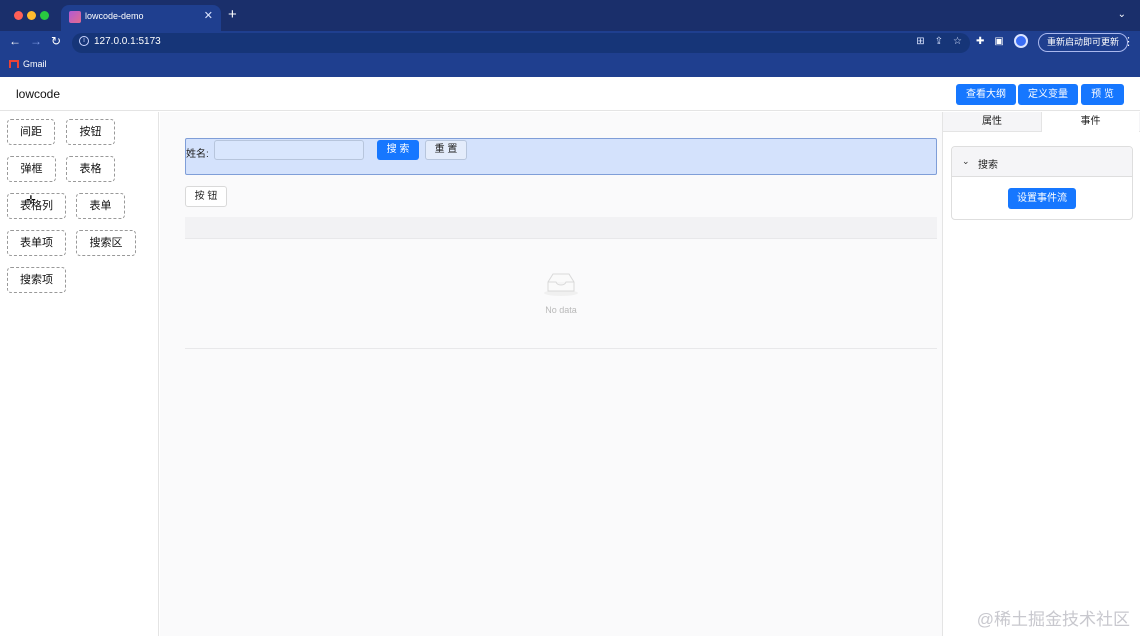  What do you see at coordinates (1042, 183) in the screenshot?
I see `event-collapse: ⌄ 搜索 设置事件流` at bounding box center [1042, 183].